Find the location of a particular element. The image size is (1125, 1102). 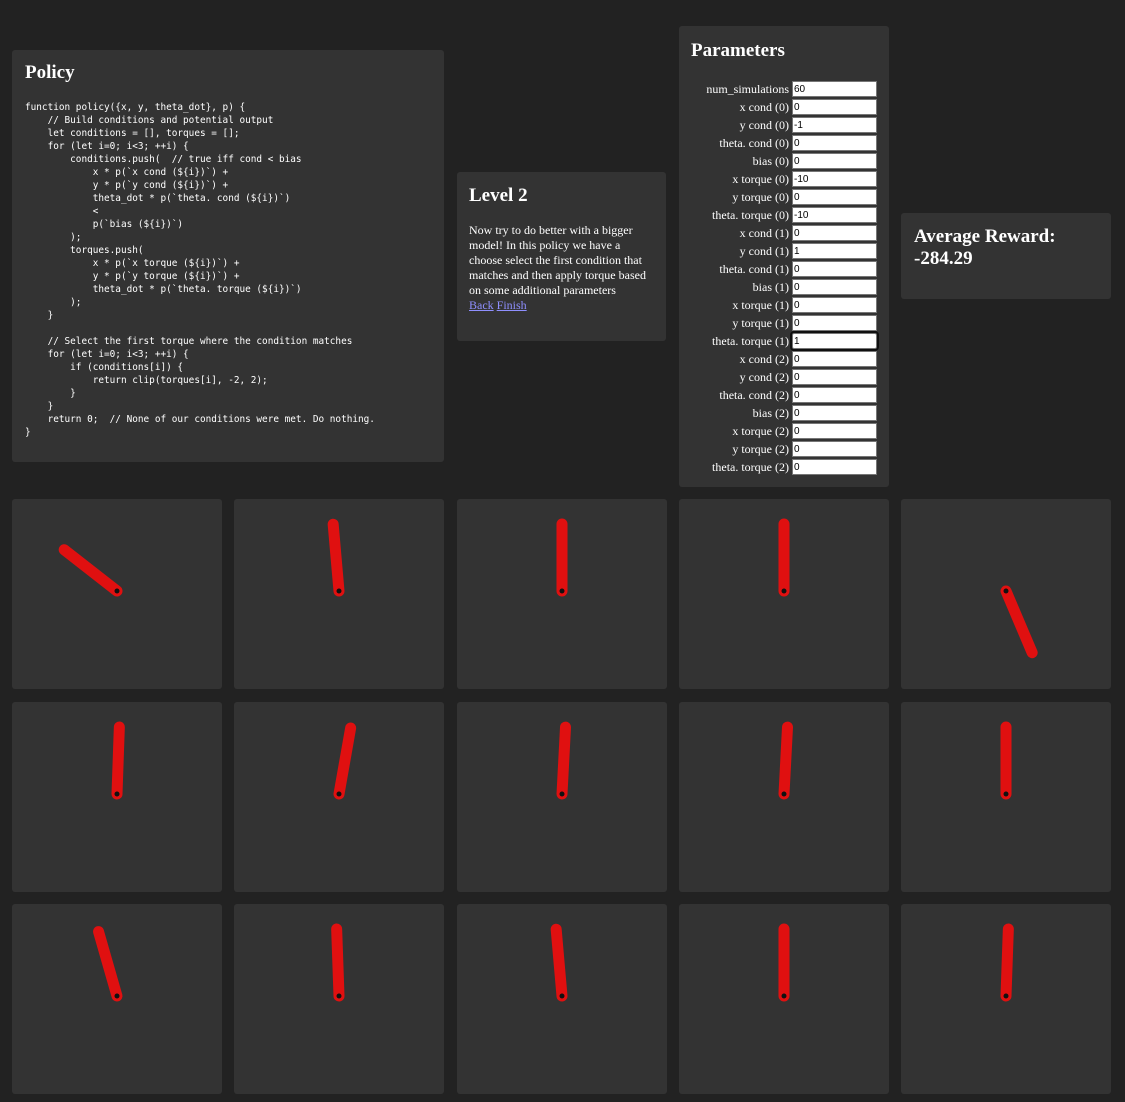

parameter-label: y torque (2) is located at coordinates (760, 448).